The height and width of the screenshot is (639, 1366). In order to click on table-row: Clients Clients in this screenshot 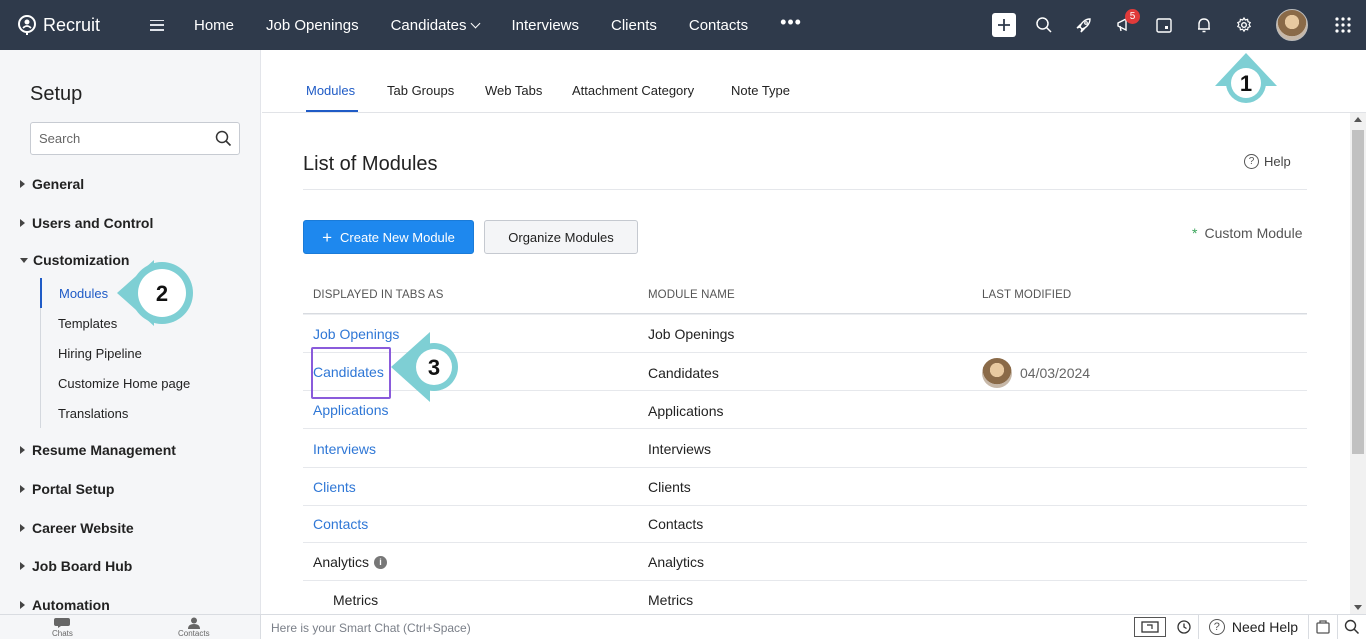, I will do `click(805, 487)`.